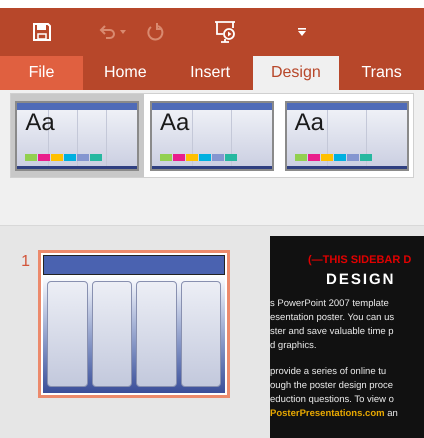 The image size is (424, 438). Describe the element at coordinates (41, 73) in the screenshot. I see `file-tab: File` at that location.